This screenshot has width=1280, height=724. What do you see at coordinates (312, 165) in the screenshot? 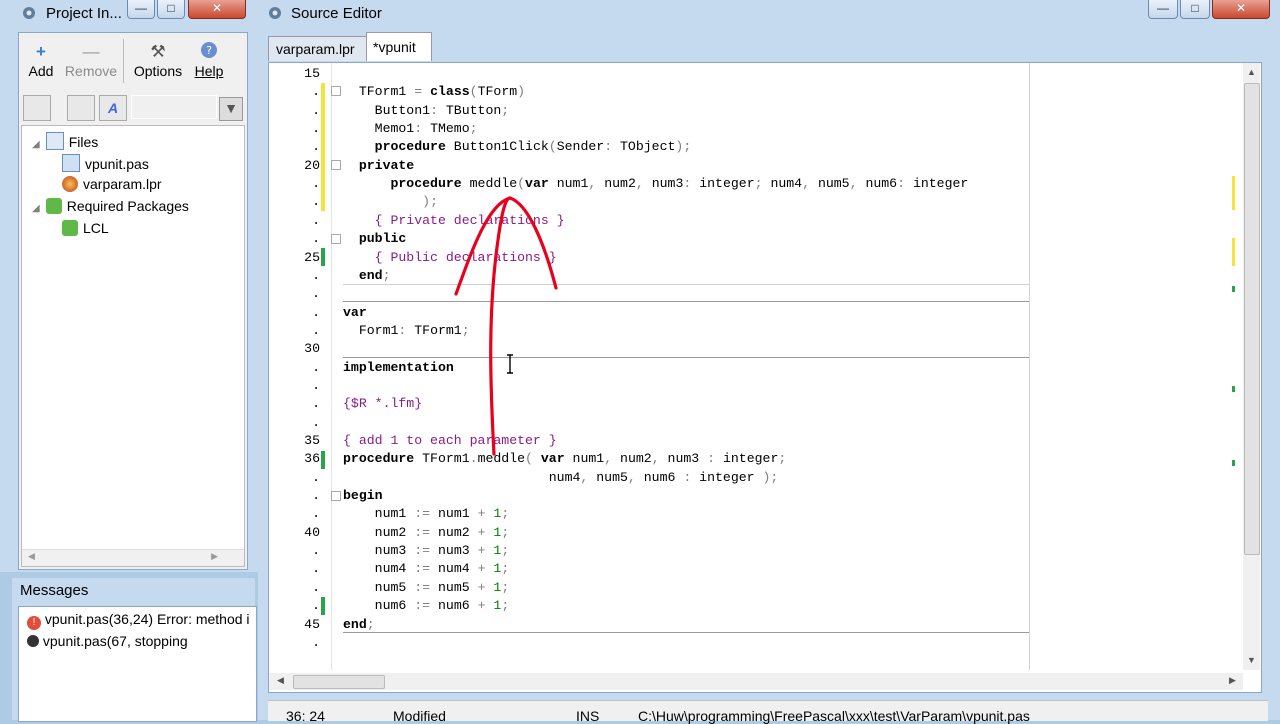
I see `line-number: 20` at bounding box center [312, 165].